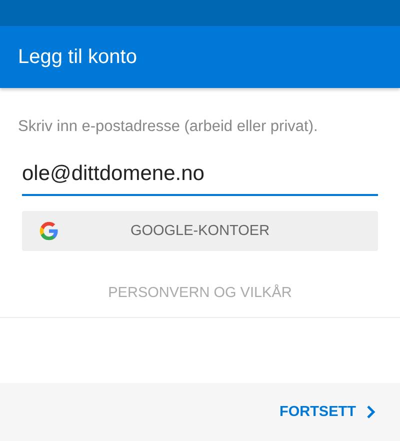 The image size is (400, 441). Describe the element at coordinates (327, 412) in the screenshot. I see `continue-button: FORTSETT` at that location.